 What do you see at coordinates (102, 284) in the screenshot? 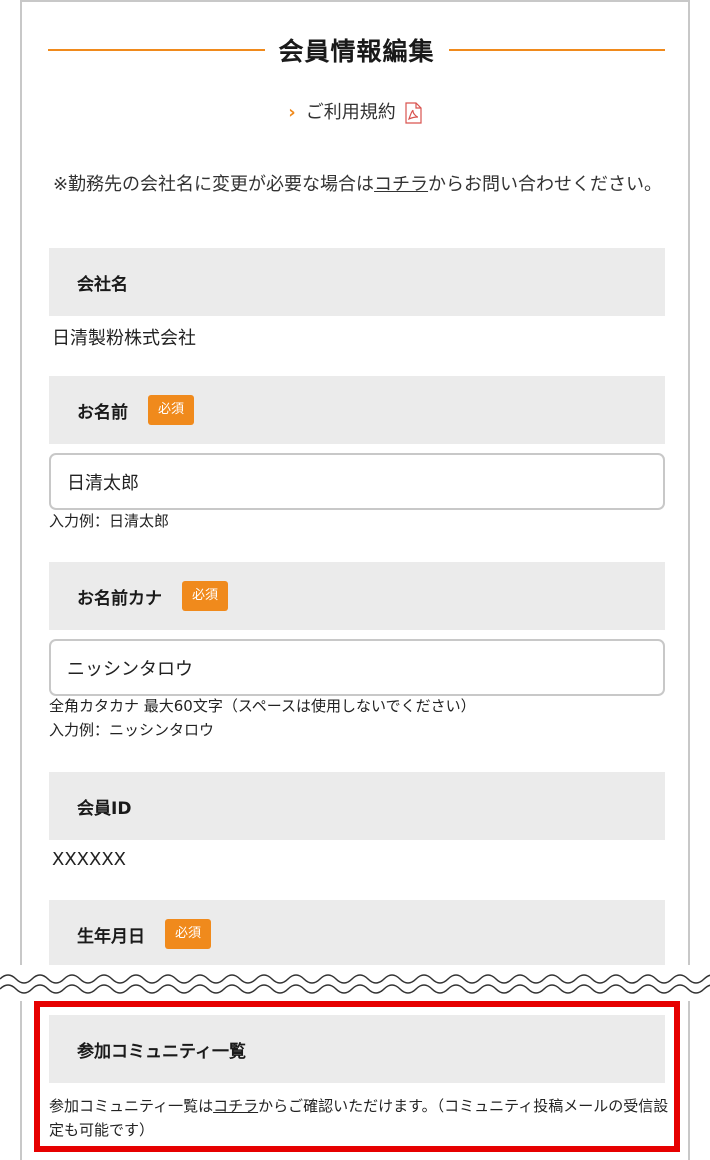
I see `company-label: 会社名` at bounding box center [102, 284].